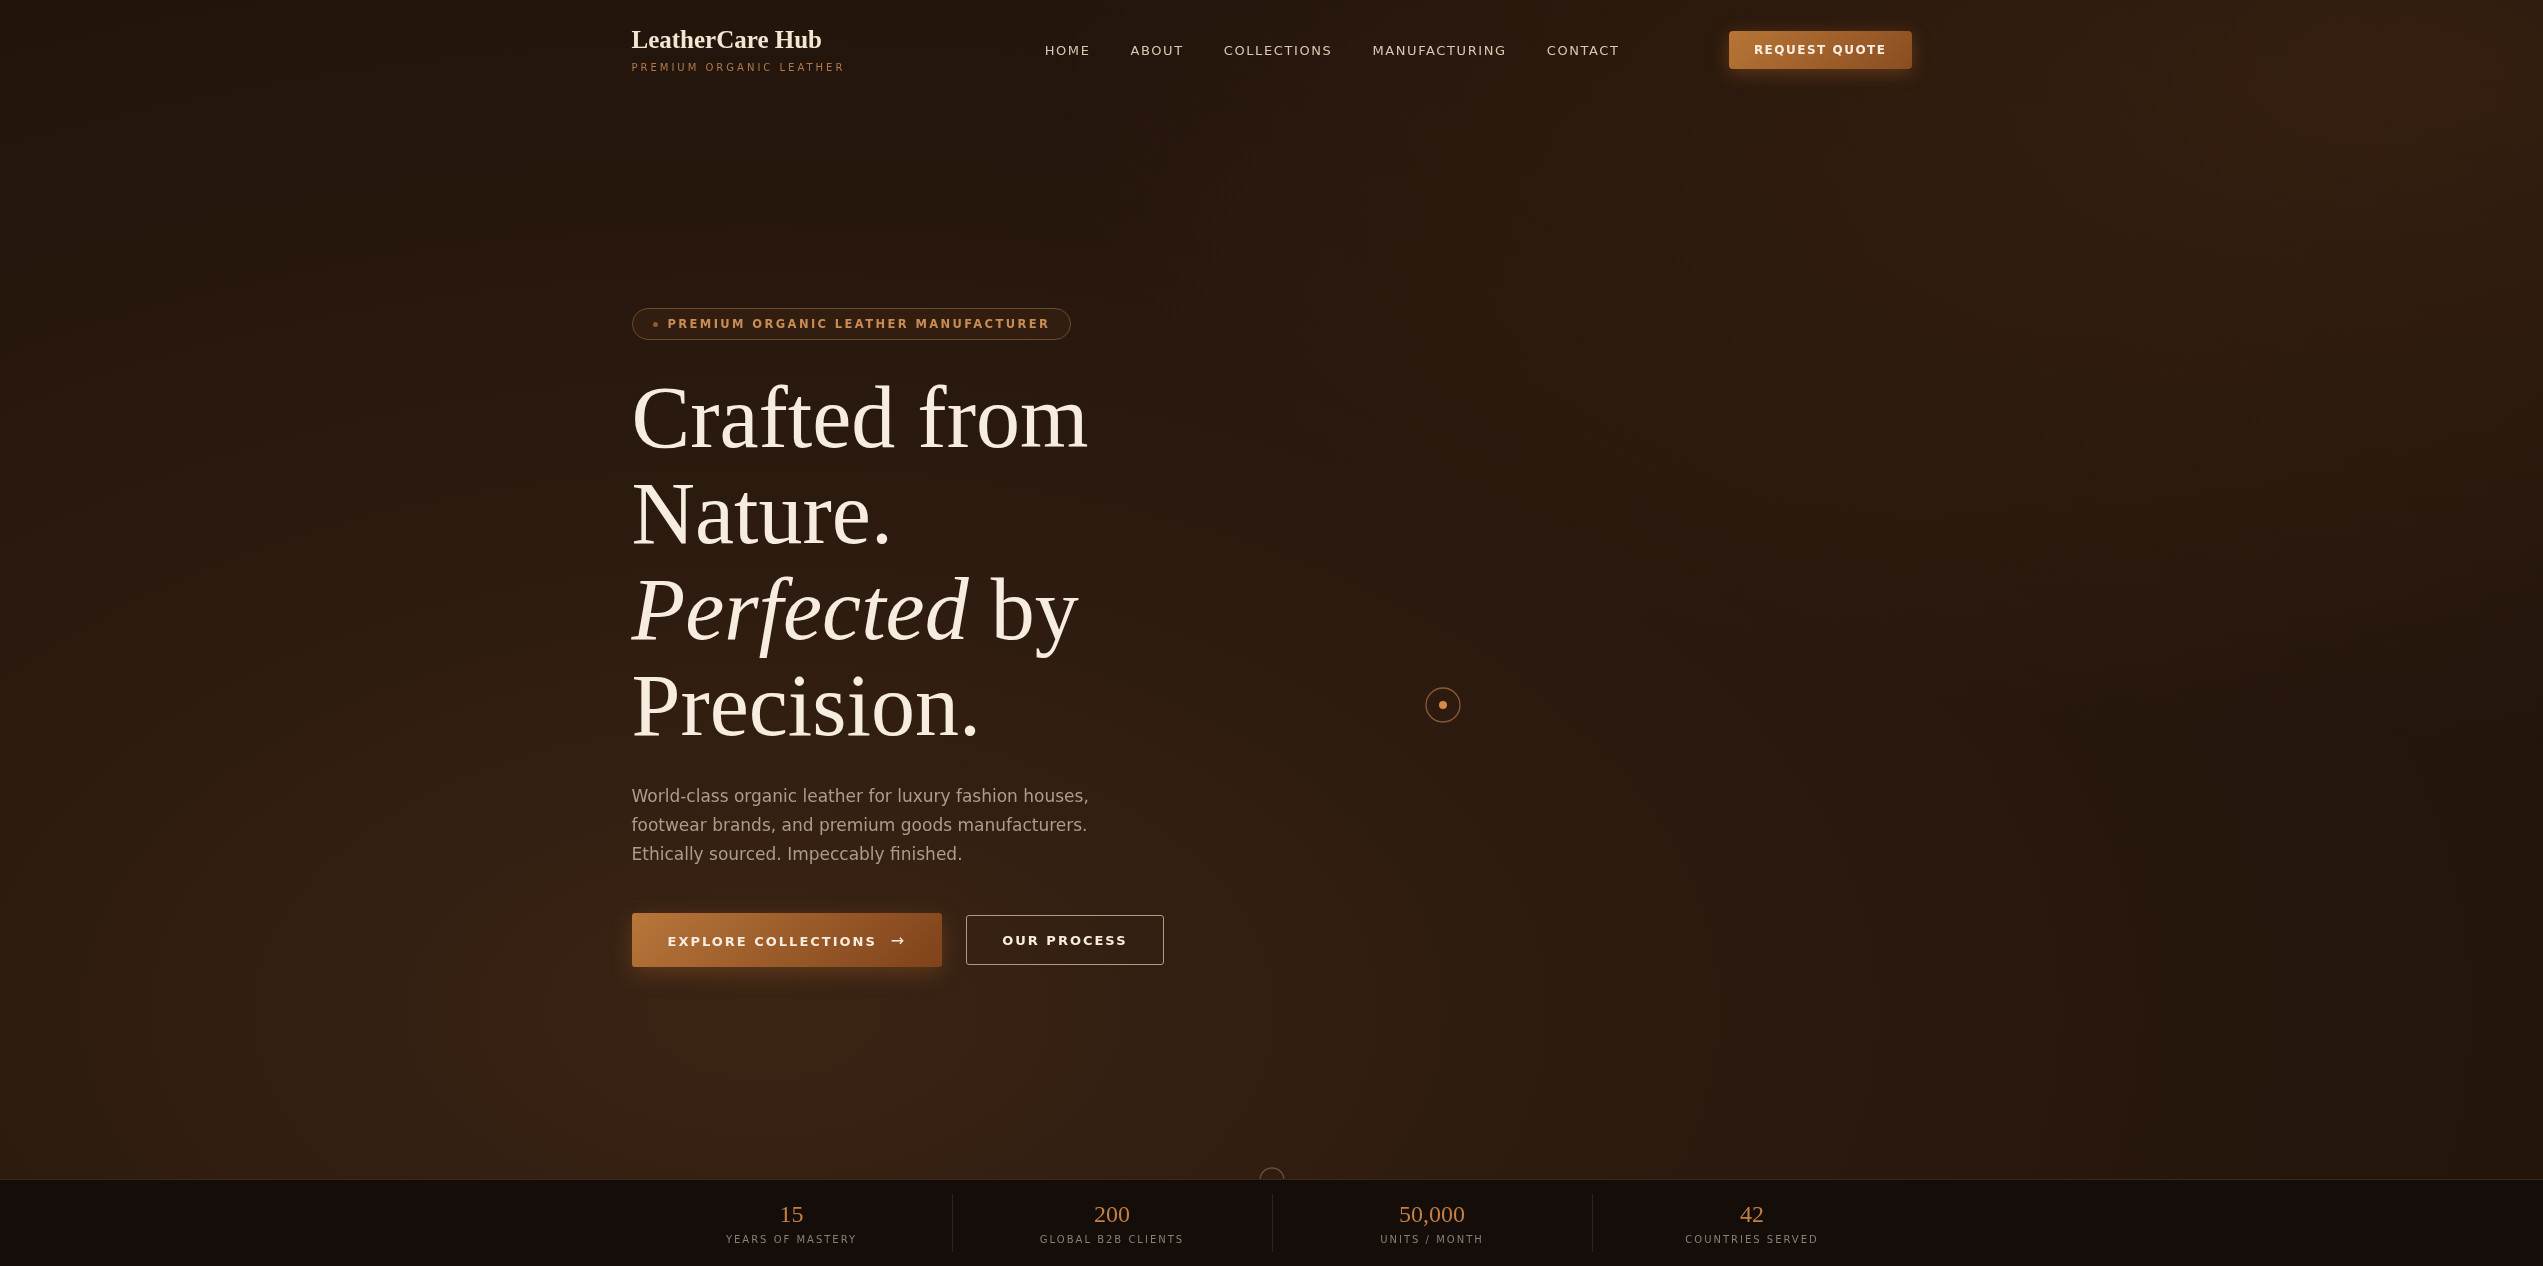  What do you see at coordinates (1065, 940) in the screenshot?
I see `our-process-button: OUR PROCESS` at bounding box center [1065, 940].